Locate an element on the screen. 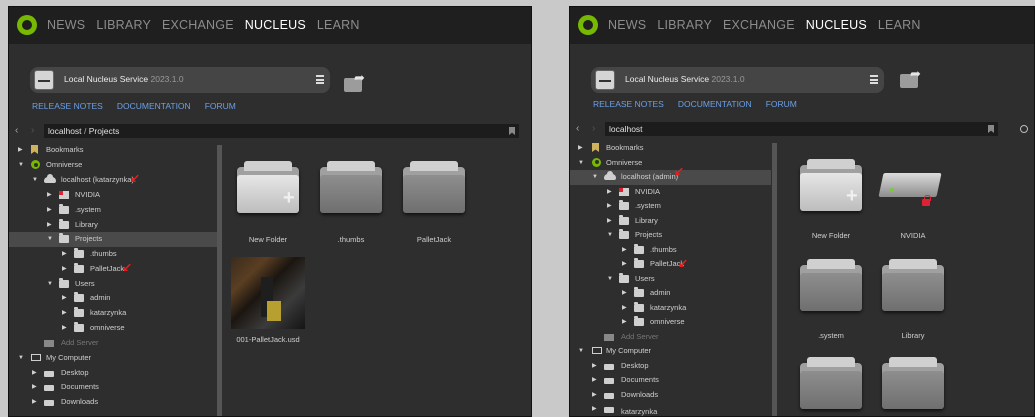 This screenshot has width=1035, height=417. chevron-left-icon: ‹ is located at coordinates (577, 128).